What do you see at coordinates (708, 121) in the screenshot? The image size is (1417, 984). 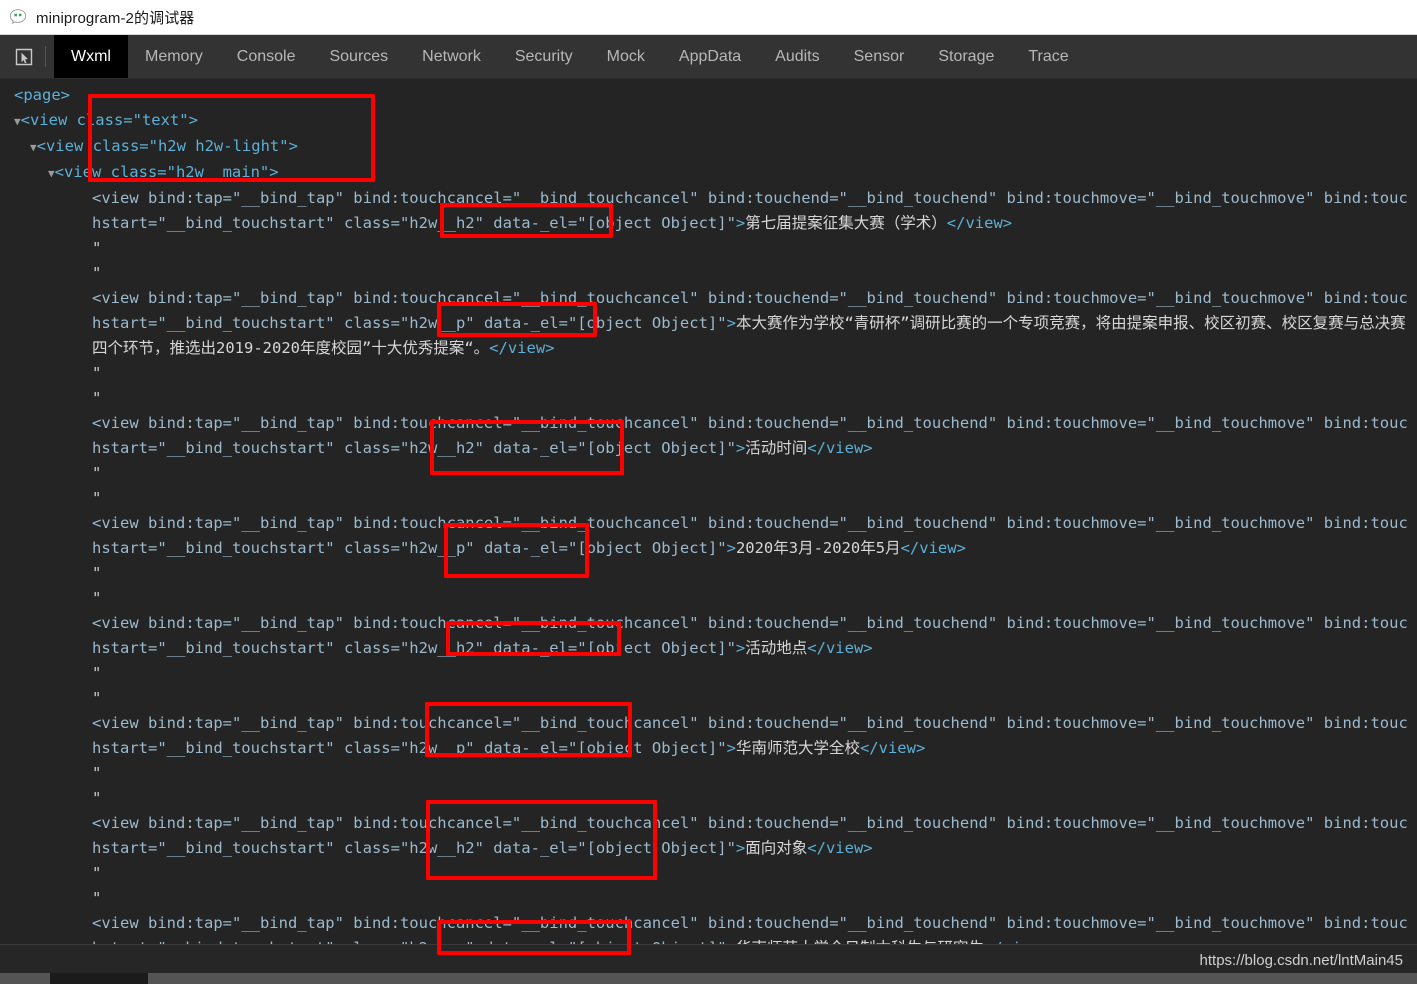 I see `code-line-view-text: ▼<view class="text">` at bounding box center [708, 121].